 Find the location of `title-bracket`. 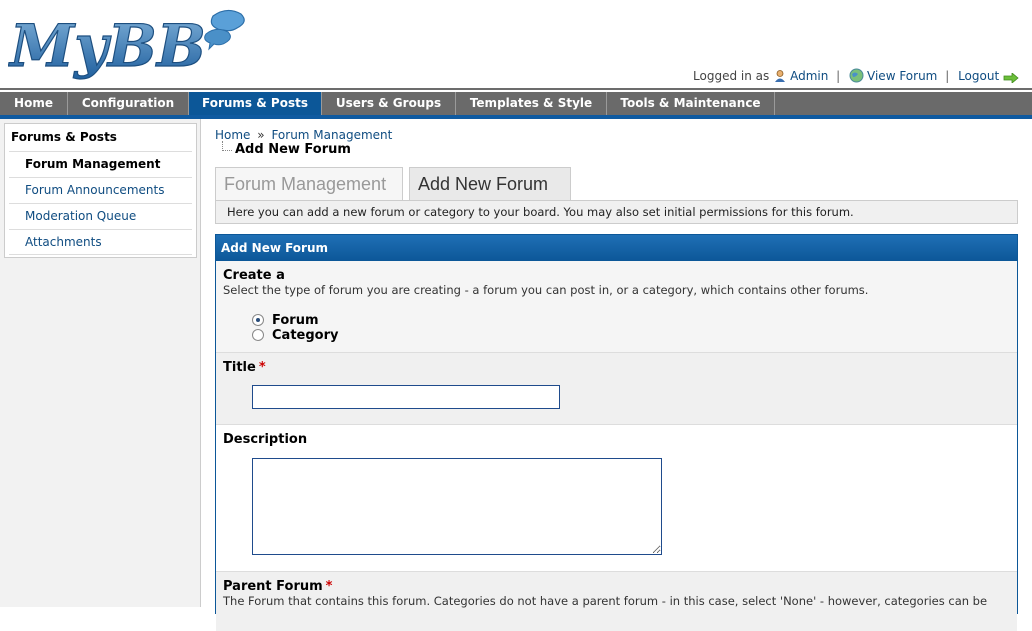

title-bracket is located at coordinates (227, 146).